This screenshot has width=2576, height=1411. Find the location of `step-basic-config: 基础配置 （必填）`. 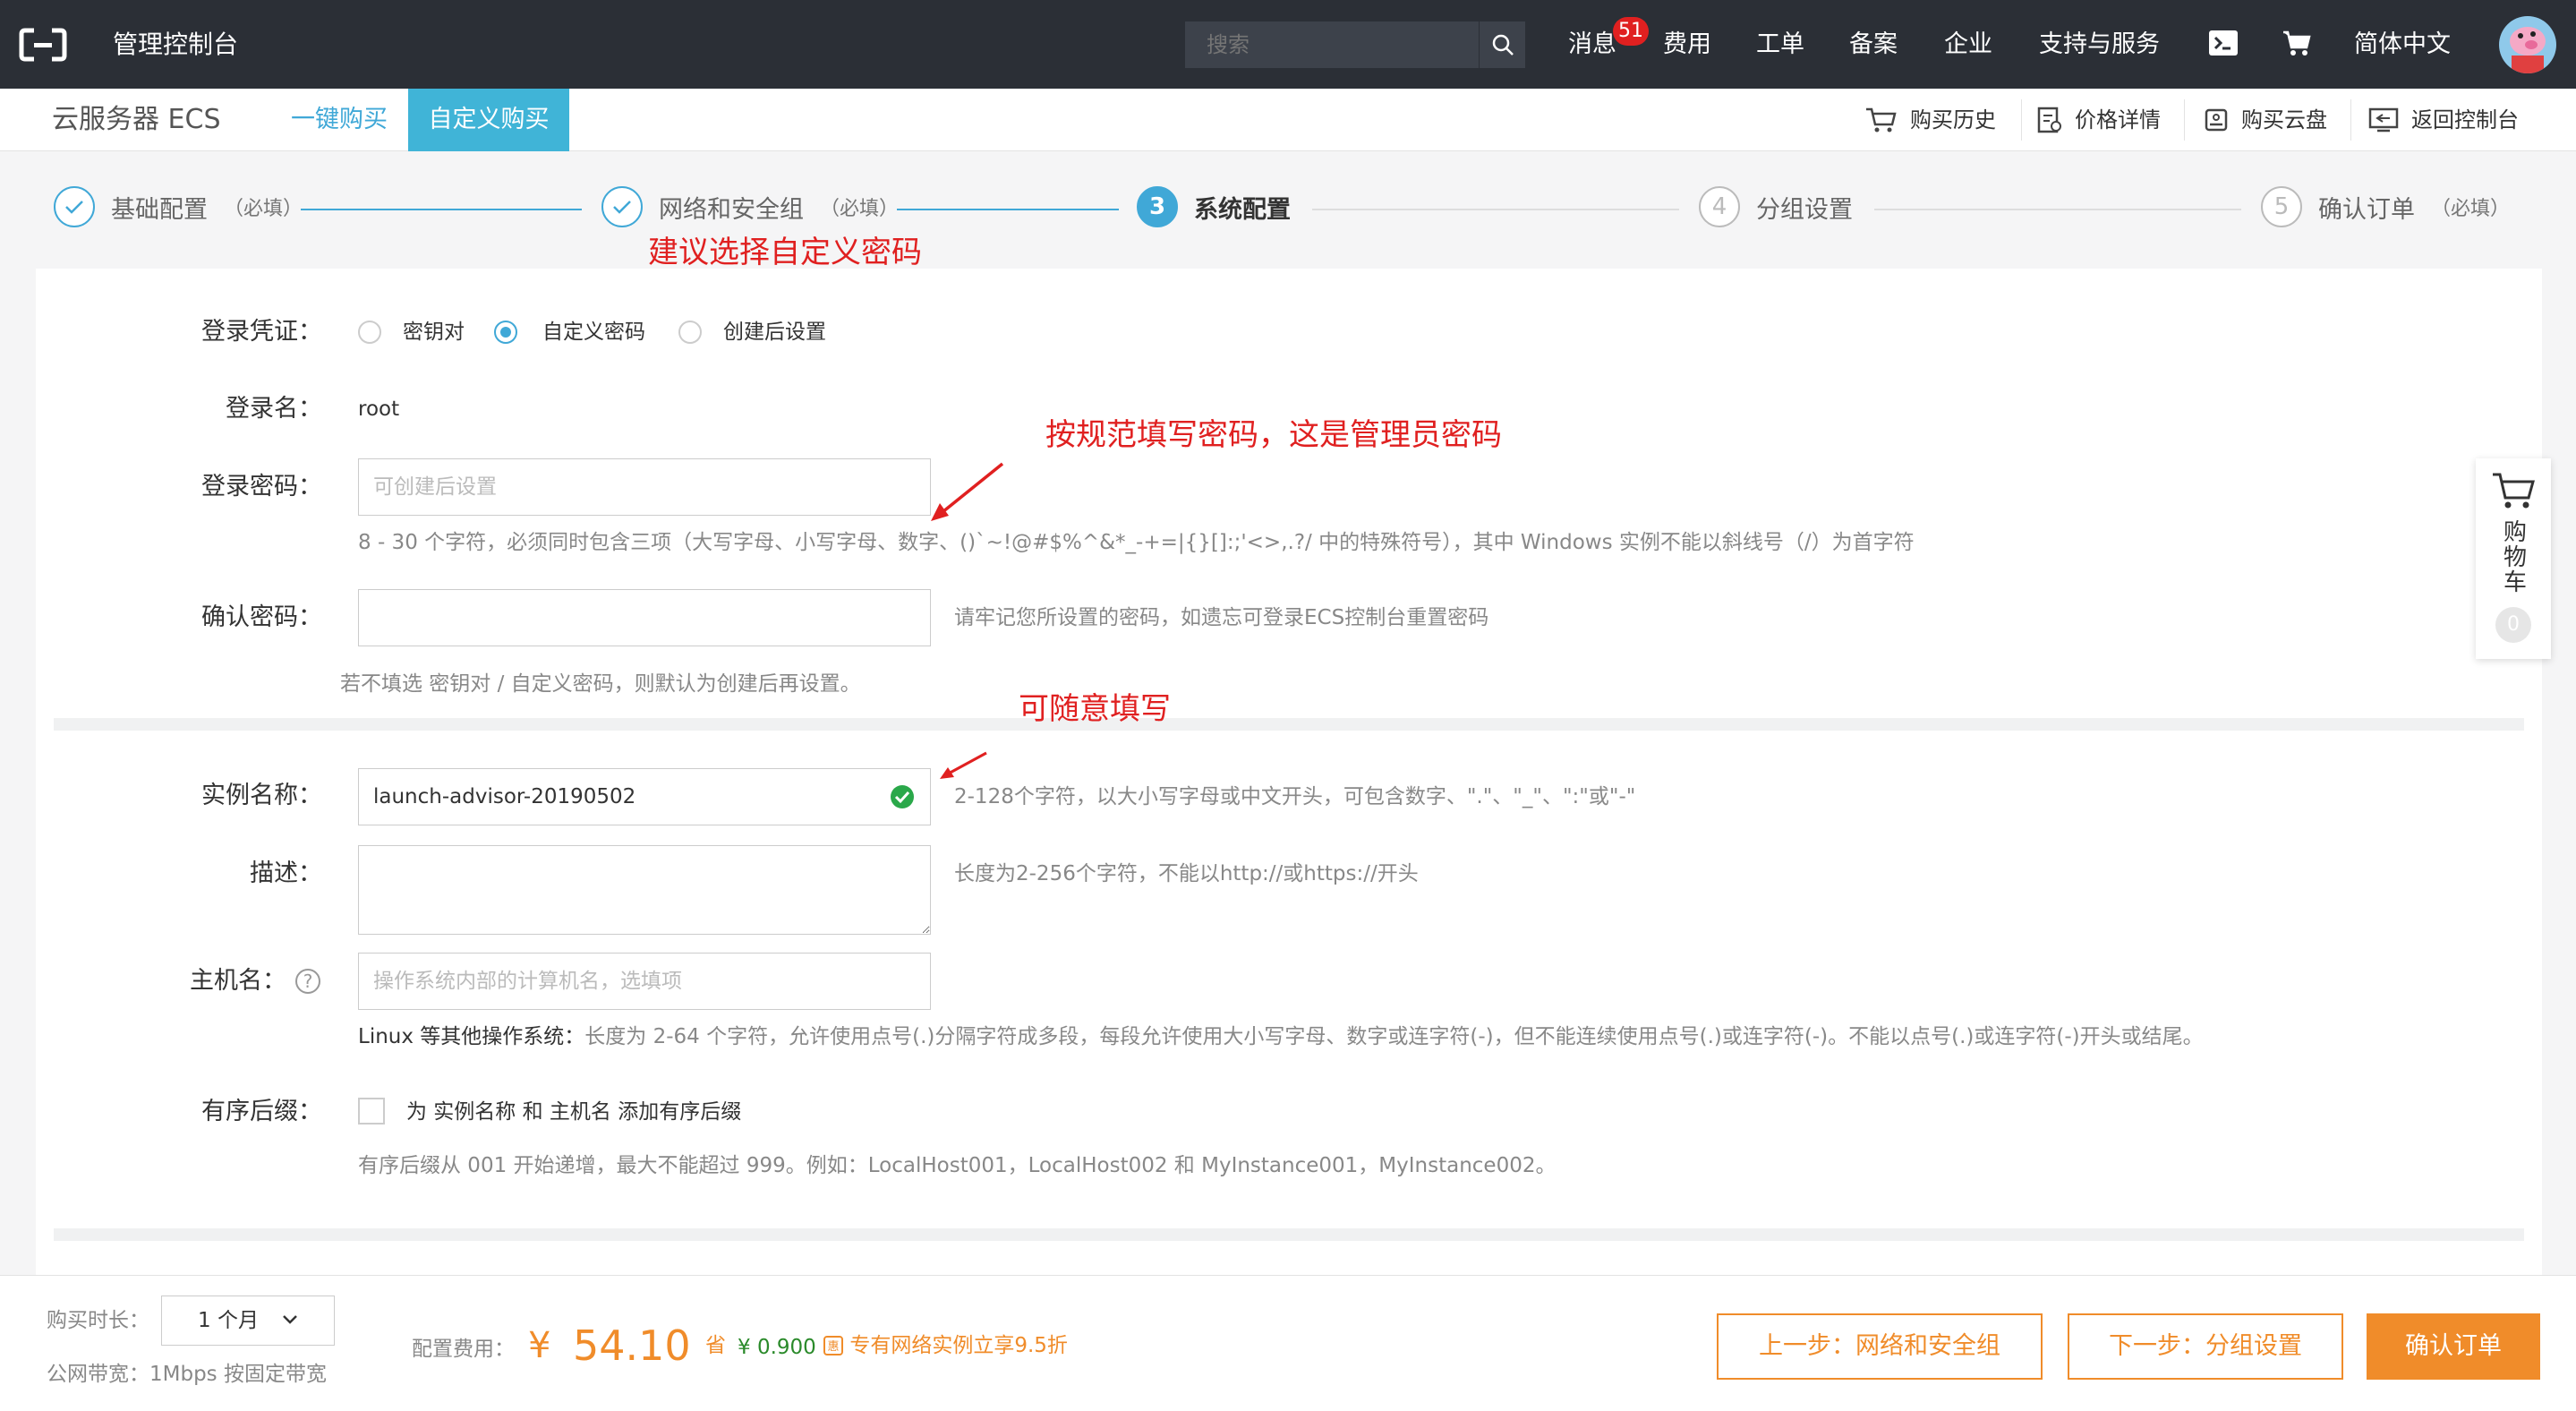

step-basic-config: 基础配置 （必填） is located at coordinates (178, 206).